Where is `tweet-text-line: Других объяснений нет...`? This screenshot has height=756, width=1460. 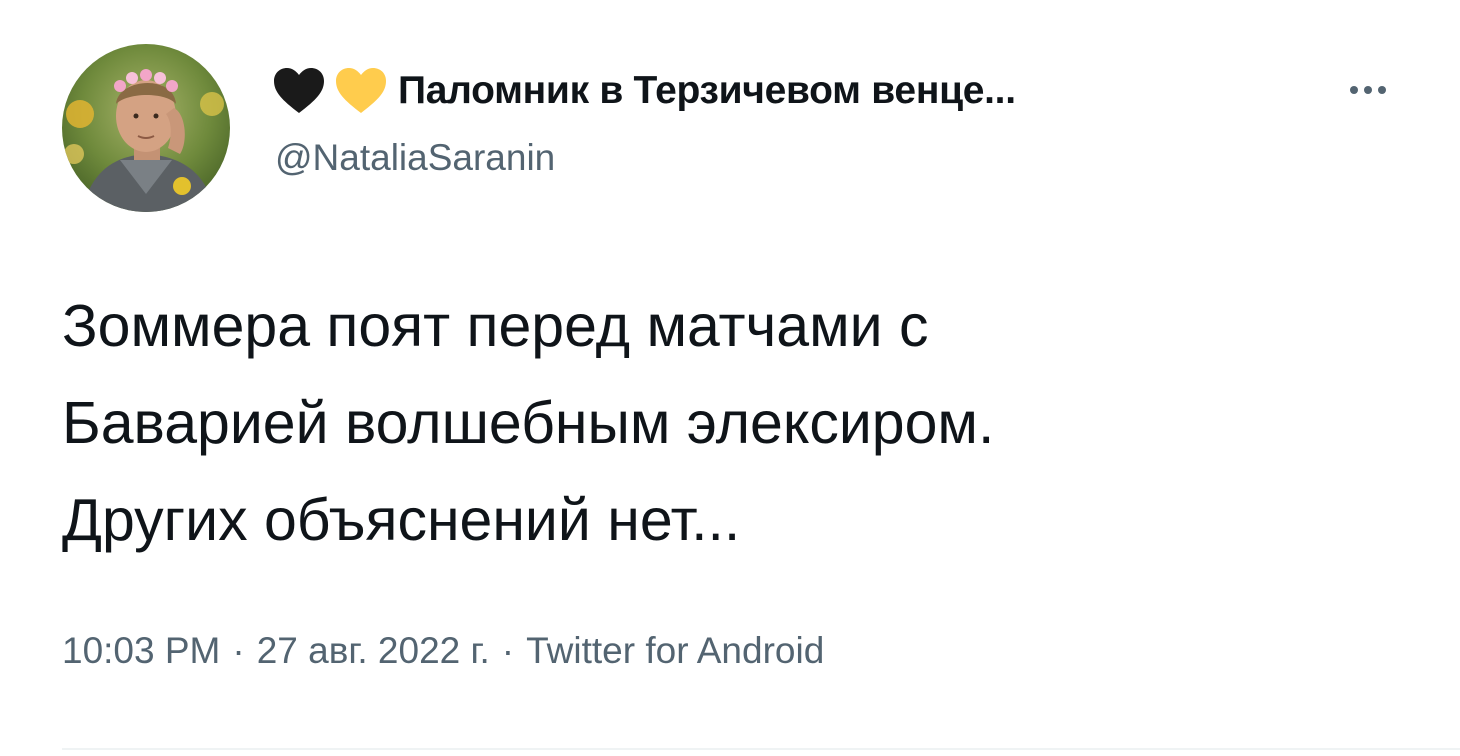
tweet-text-line: Других объяснений нет... is located at coordinates (401, 520).